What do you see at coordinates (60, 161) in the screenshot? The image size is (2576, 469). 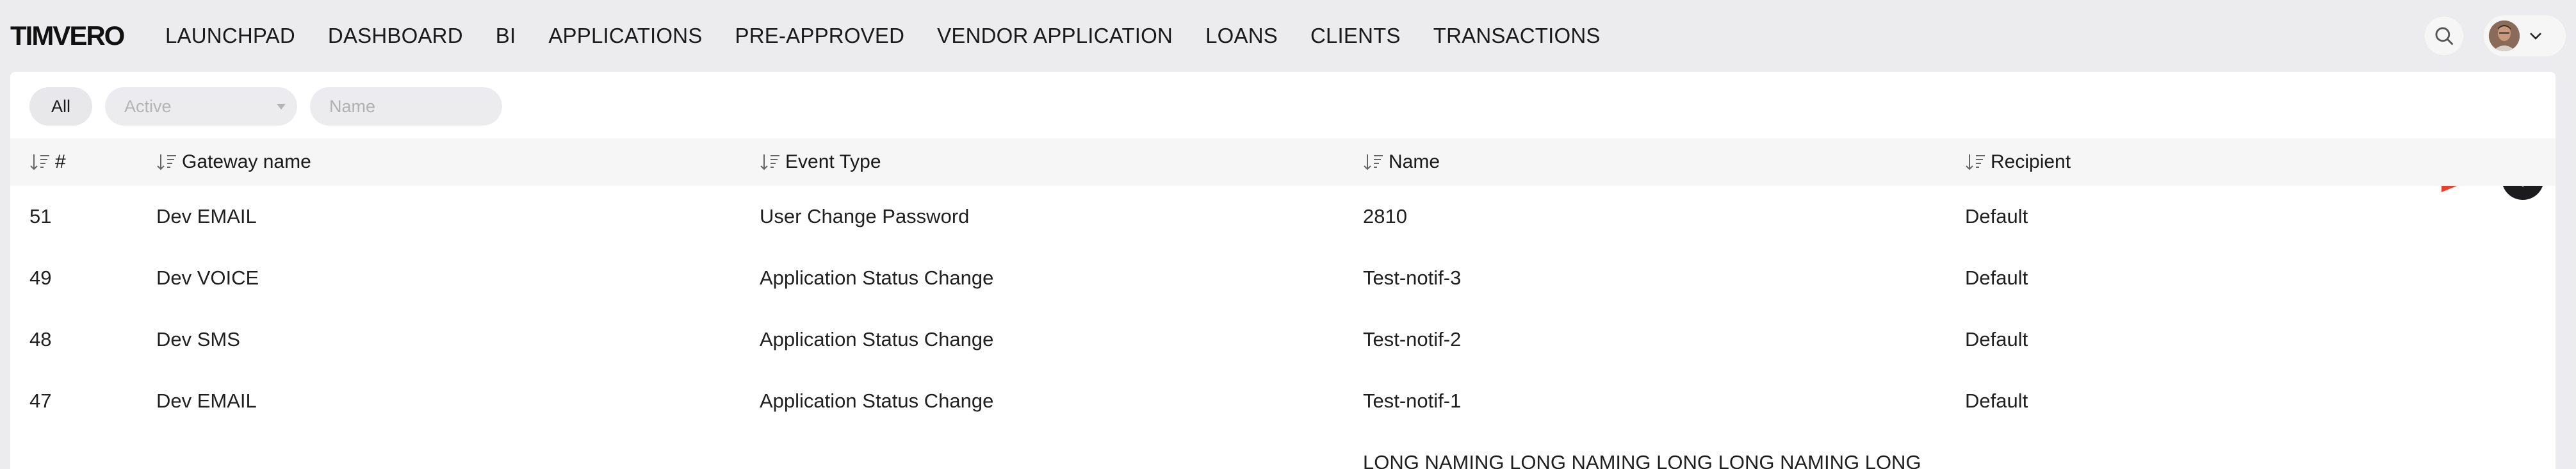 I see `column-header-label: #` at bounding box center [60, 161].